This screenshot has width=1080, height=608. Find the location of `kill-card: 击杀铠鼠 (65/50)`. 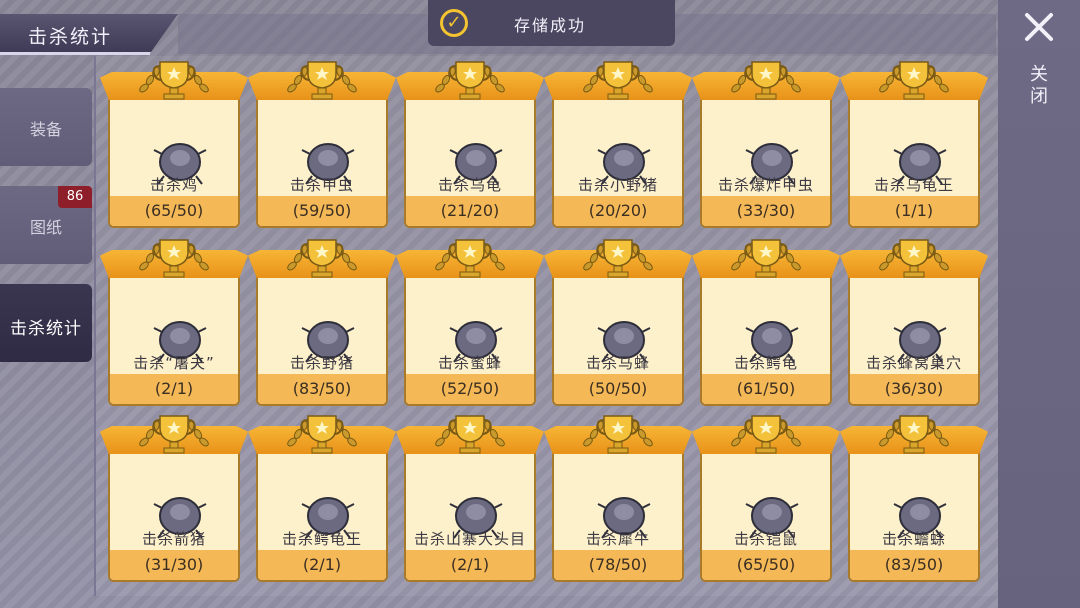

kill-card: 击杀铠鼠 (65/50) is located at coordinates (766, 497).